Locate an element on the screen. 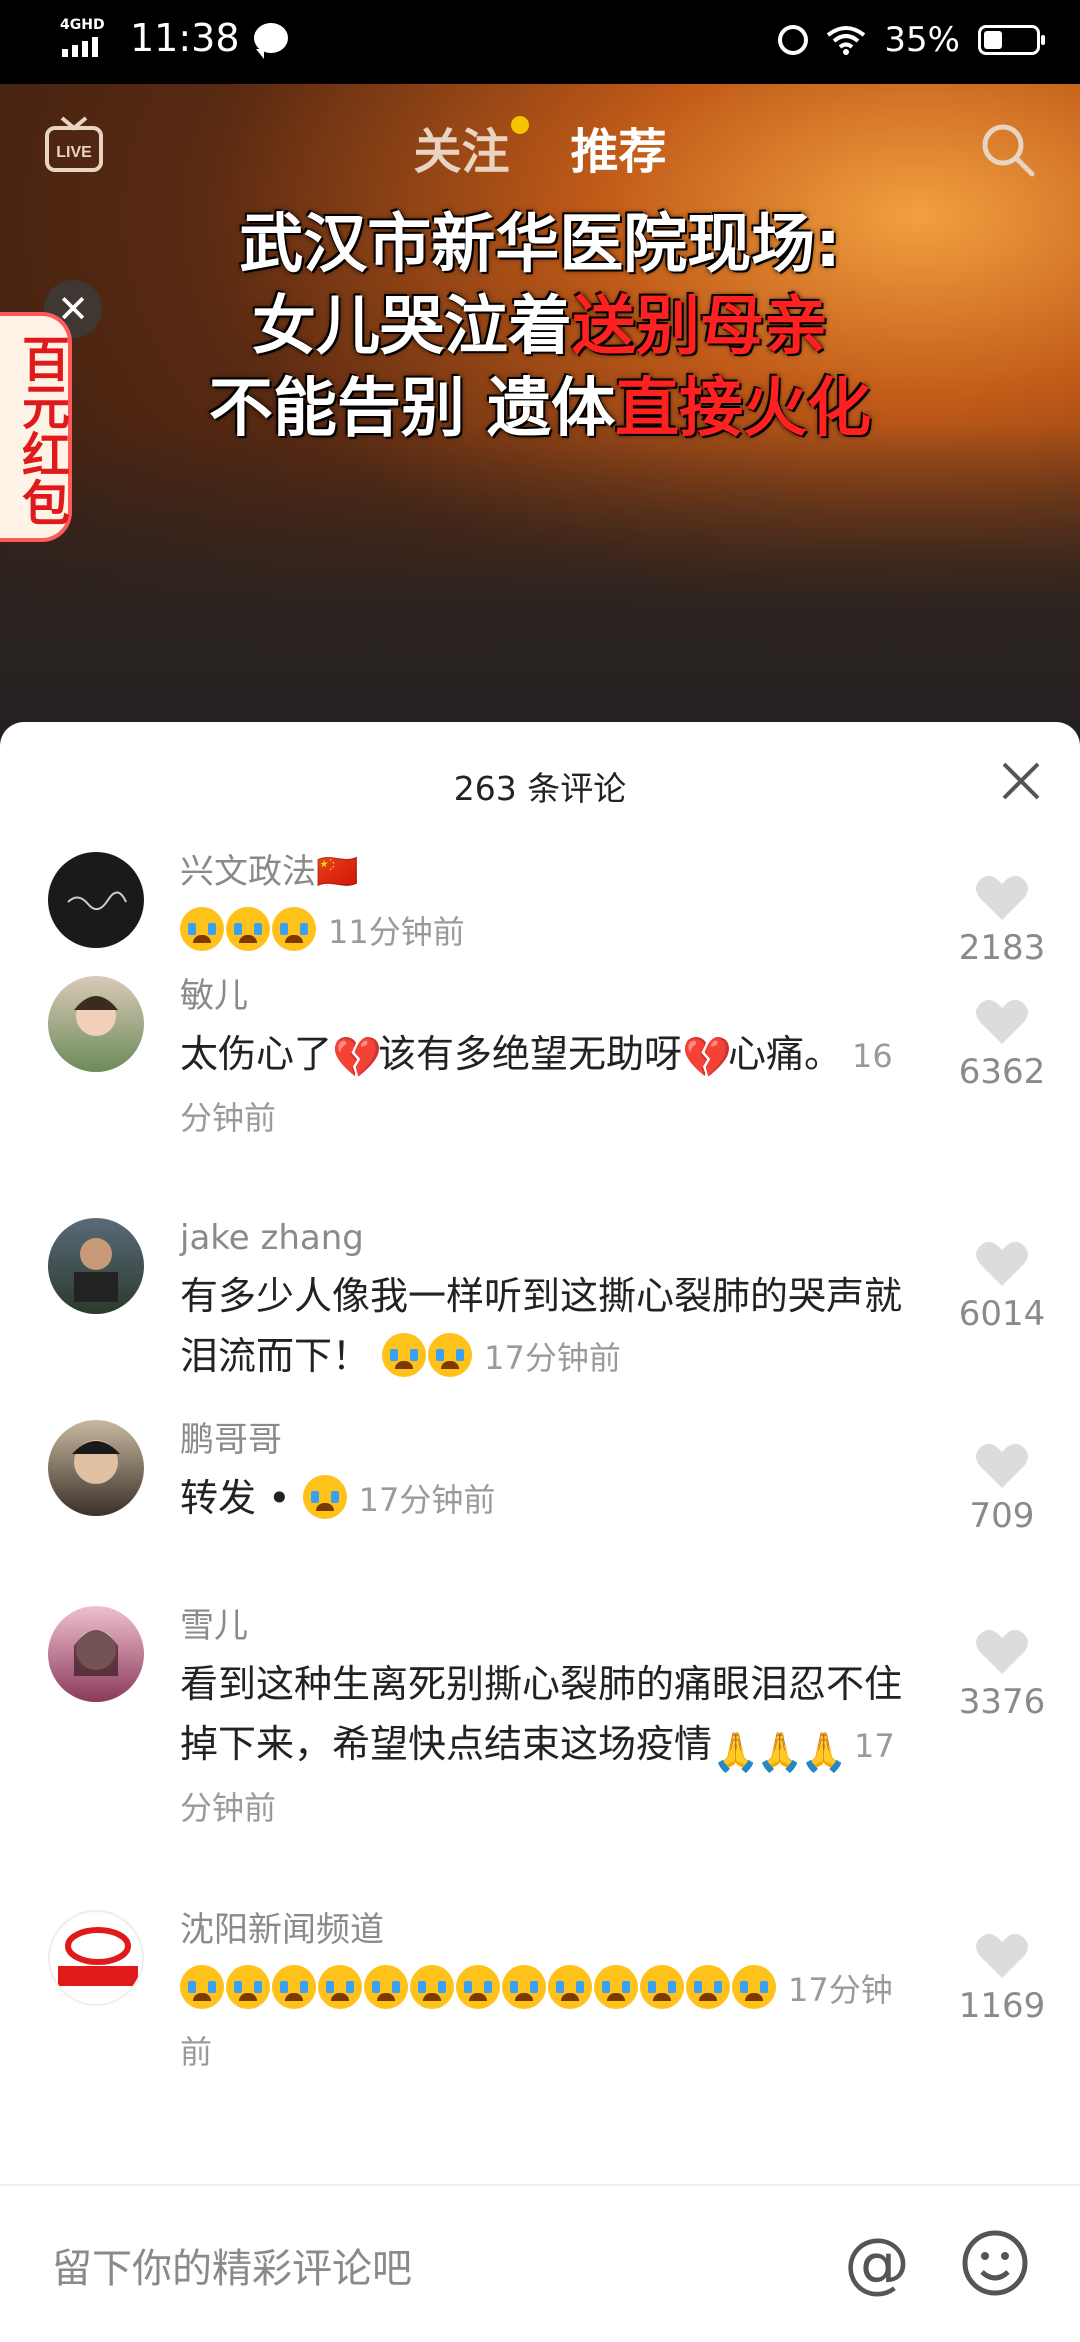 The image size is (1080, 2342). like-button: 3376 is located at coordinates (1002, 1674).